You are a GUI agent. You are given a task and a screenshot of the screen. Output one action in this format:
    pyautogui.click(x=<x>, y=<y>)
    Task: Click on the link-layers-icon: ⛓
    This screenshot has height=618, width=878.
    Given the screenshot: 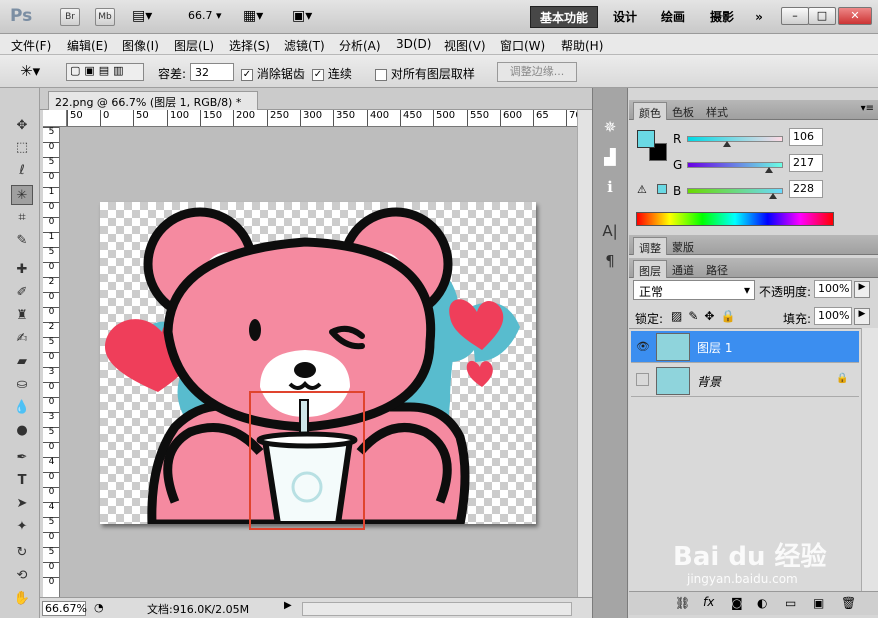 What is the action you would take?
    pyautogui.click(x=682, y=603)
    